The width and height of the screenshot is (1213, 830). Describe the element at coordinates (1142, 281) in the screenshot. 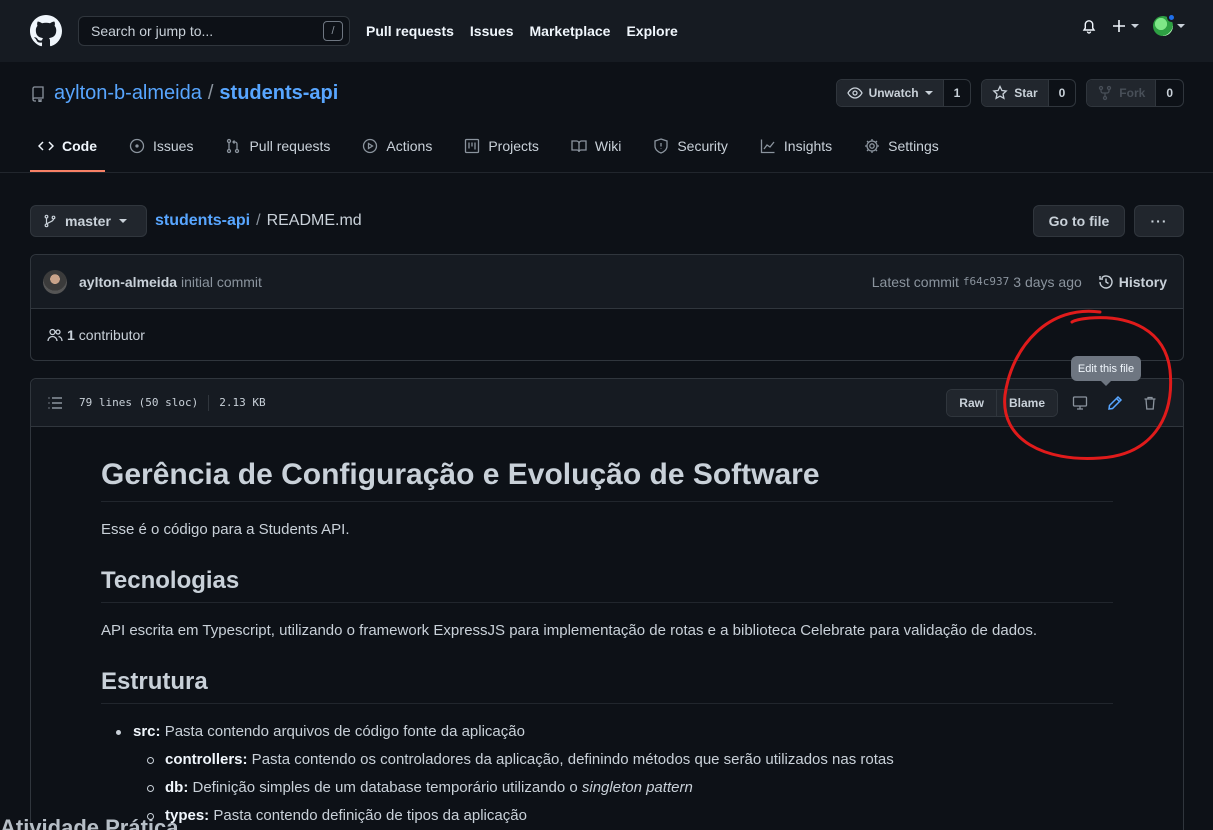

I see `history-label: History` at that location.